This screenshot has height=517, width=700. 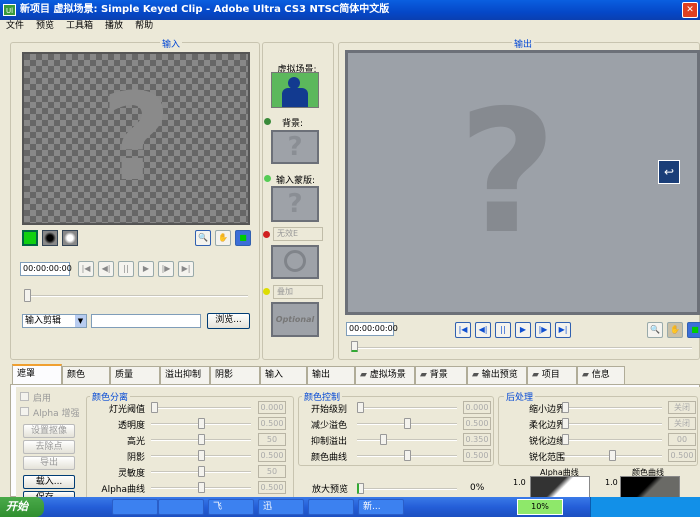 What do you see at coordinates (79, 26) in the screenshot?
I see `menu-toolbox: 工具箱` at bounding box center [79, 26].